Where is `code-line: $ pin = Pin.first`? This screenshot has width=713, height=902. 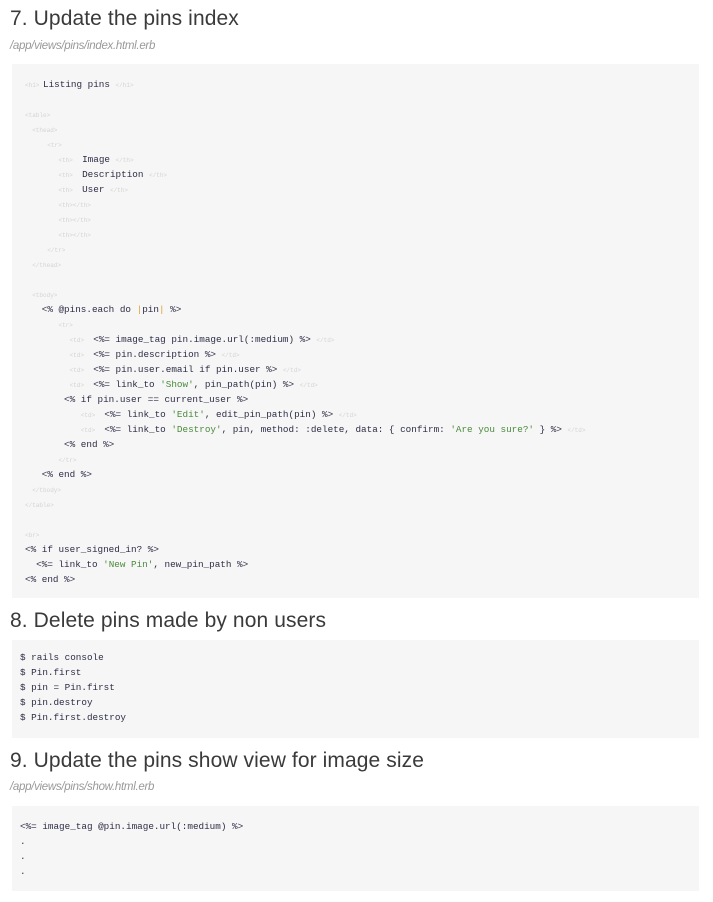 code-line: $ pin = Pin.first is located at coordinates (355, 687).